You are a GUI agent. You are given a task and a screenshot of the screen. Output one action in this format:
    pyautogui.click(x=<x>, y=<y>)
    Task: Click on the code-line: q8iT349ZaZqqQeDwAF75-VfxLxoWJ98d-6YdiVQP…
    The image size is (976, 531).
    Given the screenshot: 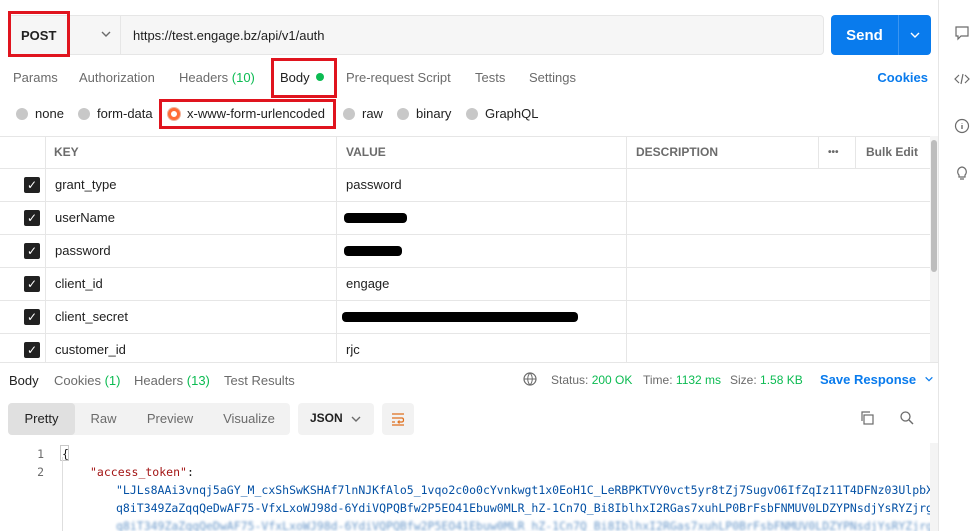 What is the action you would take?
    pyautogui.click(x=523, y=508)
    